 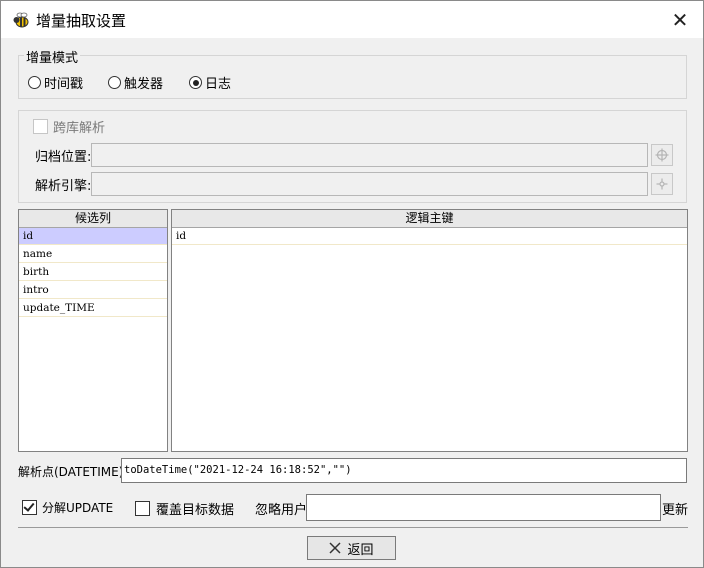 I want to click on ignore-user-label: 忽略用户, so click(x=281, y=510).